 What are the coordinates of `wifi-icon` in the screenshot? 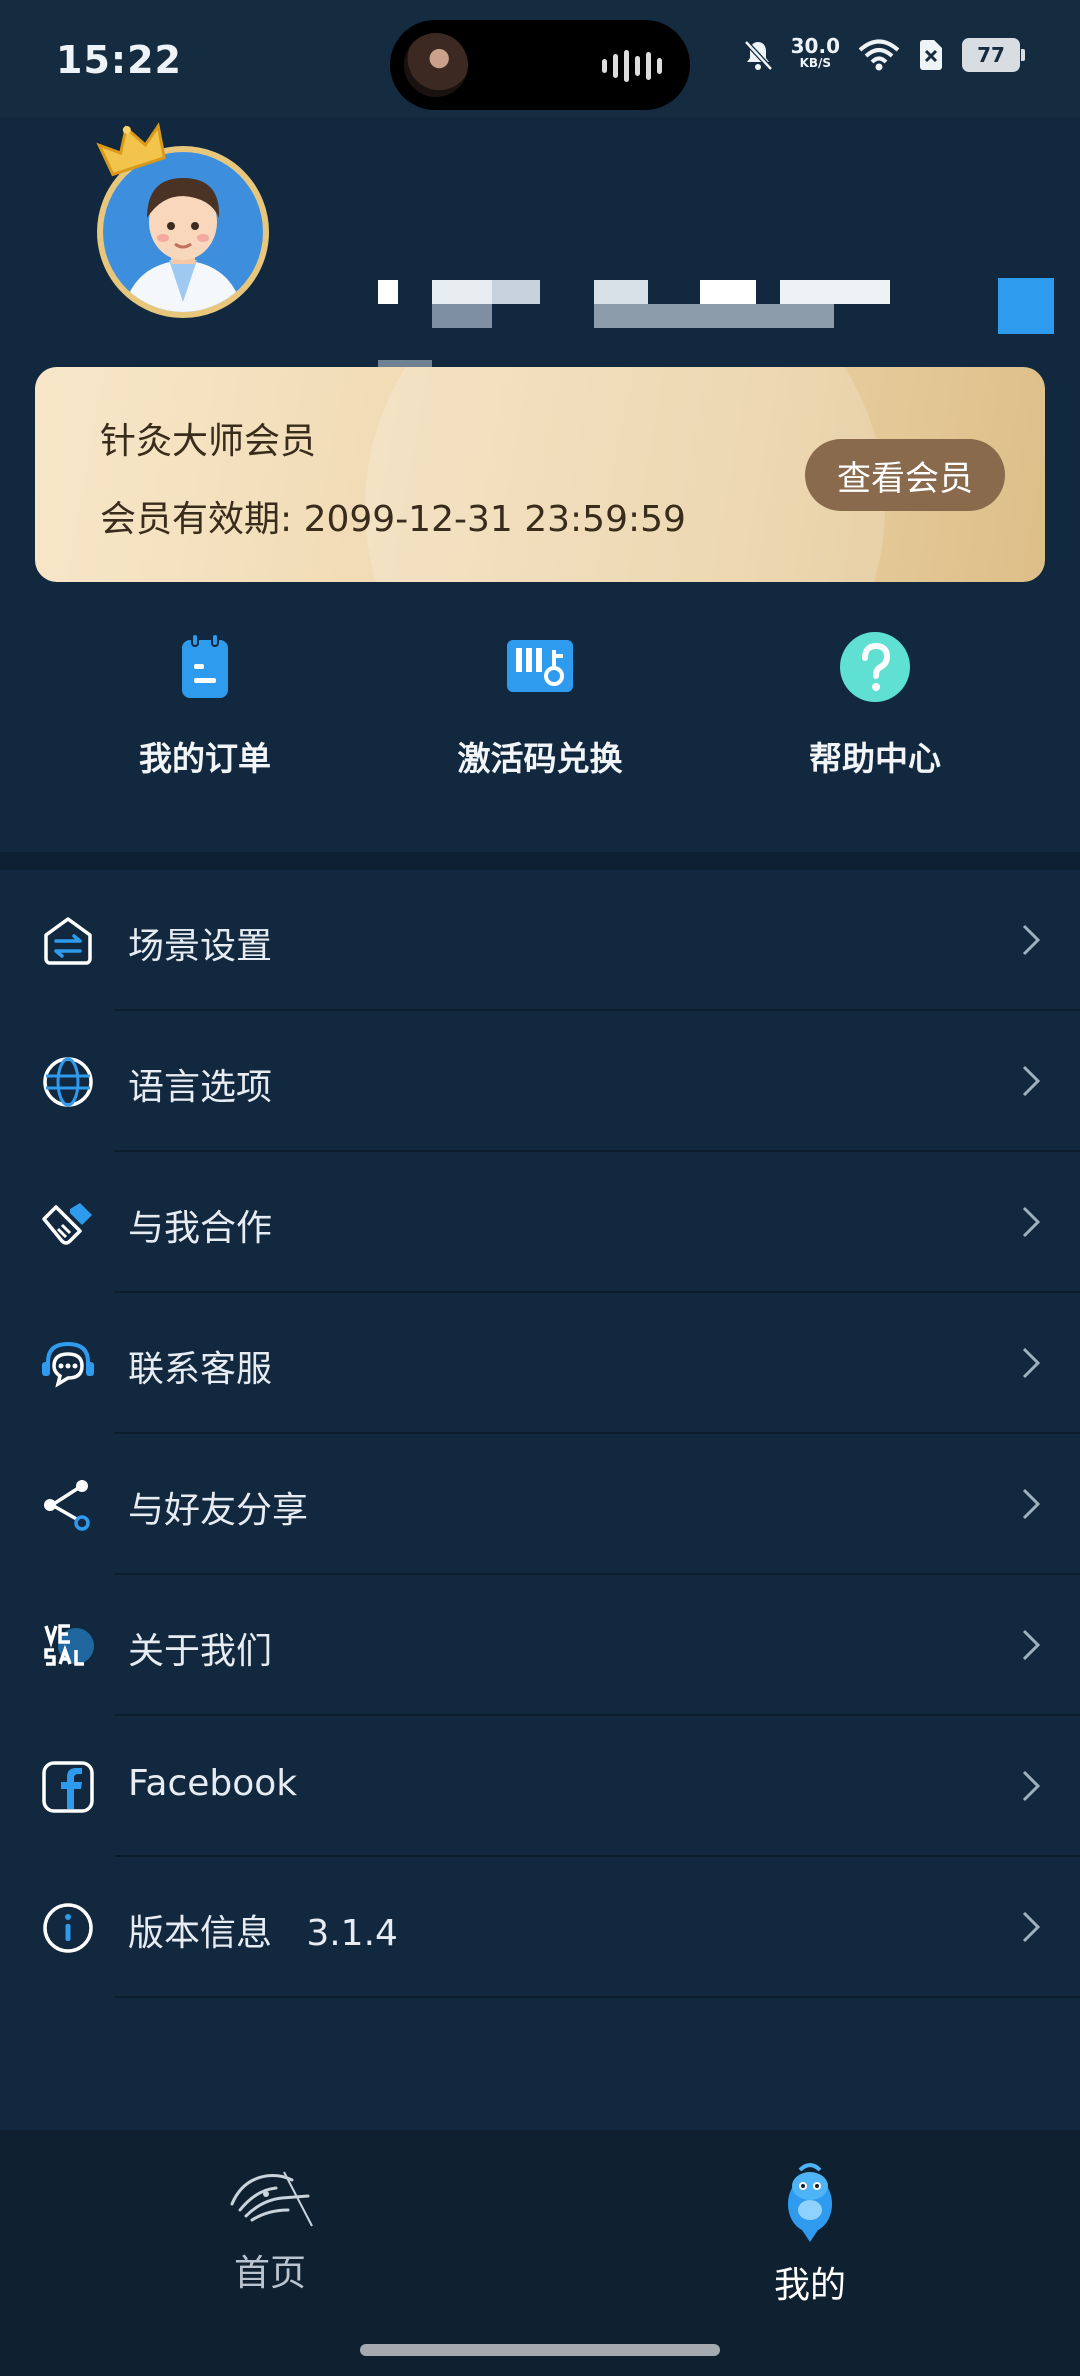 It's located at (879, 55).